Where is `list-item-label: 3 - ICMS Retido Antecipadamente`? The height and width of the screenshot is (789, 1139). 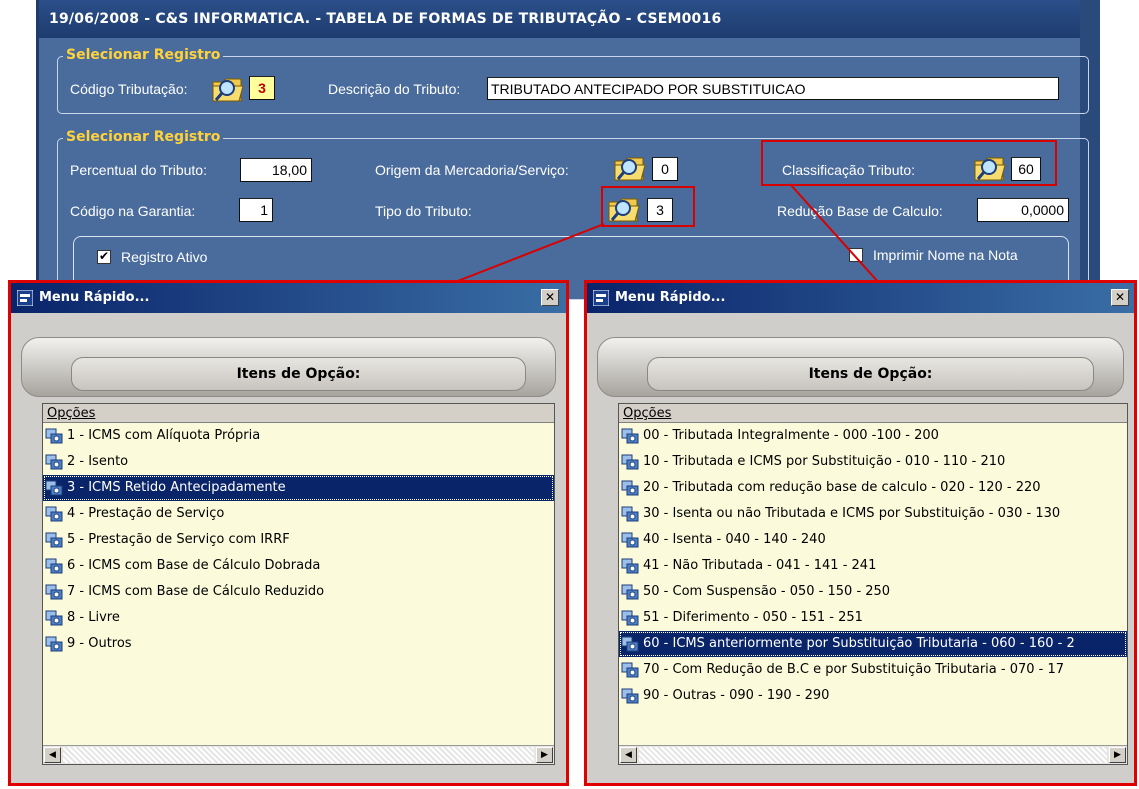
list-item-label: 3 - ICMS Retido Antecipadamente is located at coordinates (176, 487).